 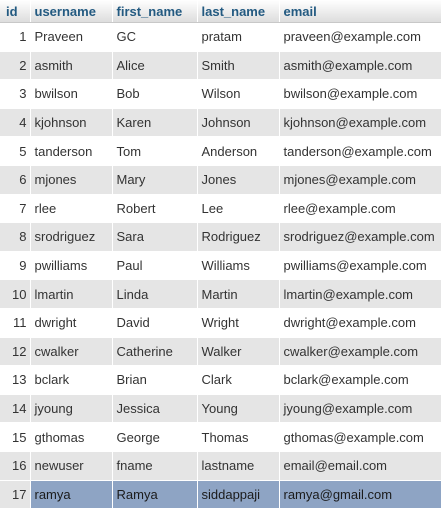 I want to click on cell-username: asmith, so click(x=71, y=66).